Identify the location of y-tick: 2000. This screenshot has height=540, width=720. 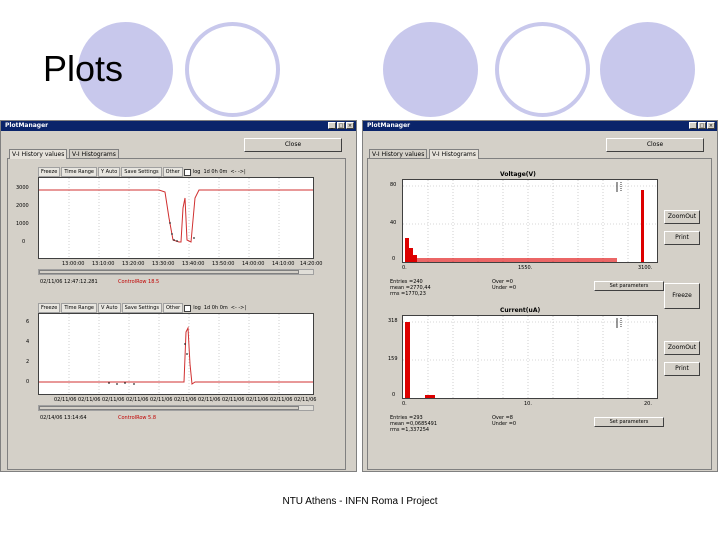
(22, 206).